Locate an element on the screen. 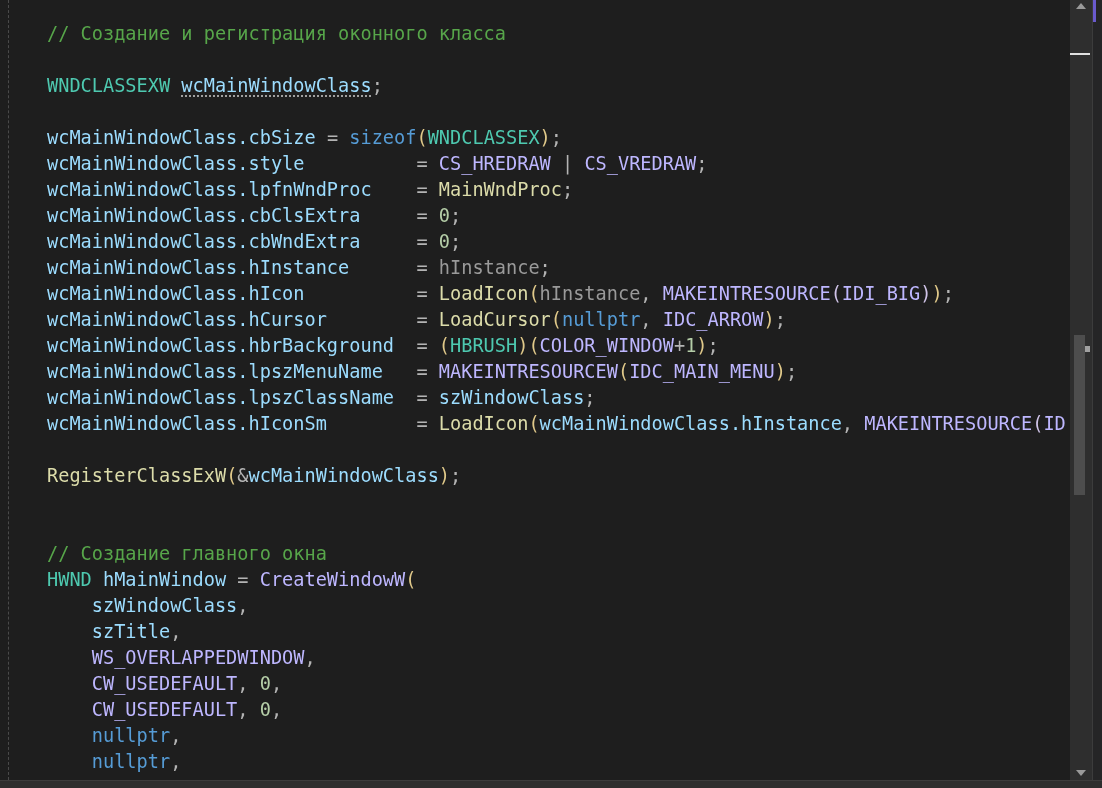  scroll-down-icon is located at coordinates (1081, 773).